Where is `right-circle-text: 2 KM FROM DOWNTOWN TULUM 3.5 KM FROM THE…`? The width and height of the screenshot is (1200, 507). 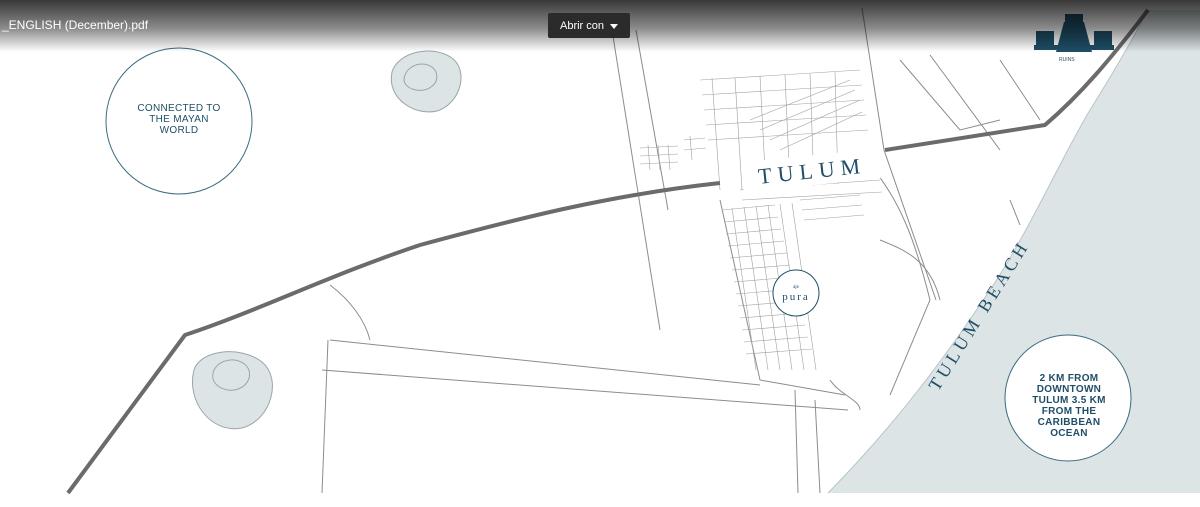 right-circle-text: 2 KM FROM DOWNTOWN TULUM 3.5 KM FROM THE… is located at coordinates (1069, 406).